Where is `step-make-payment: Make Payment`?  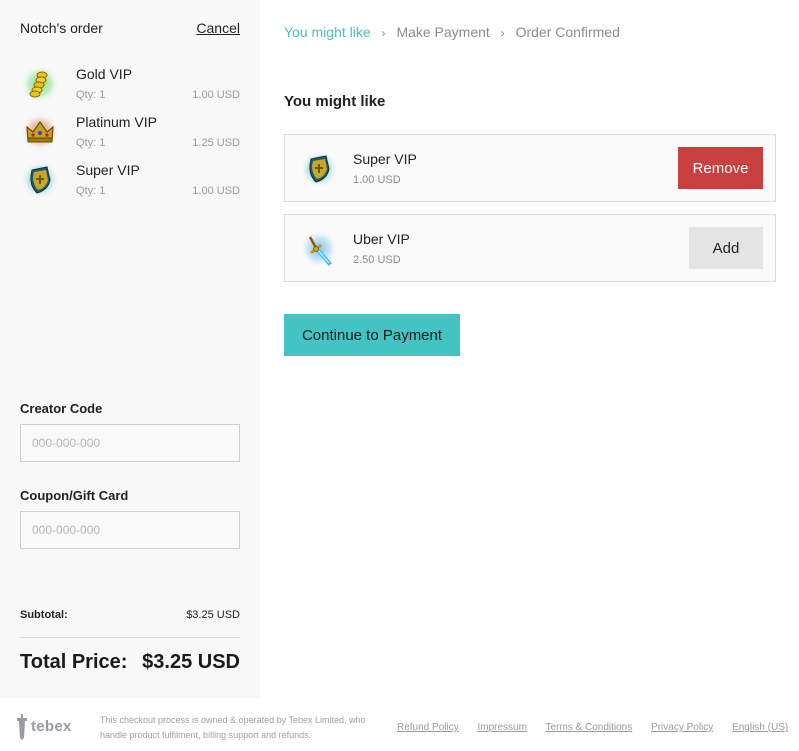
step-make-payment: Make Payment is located at coordinates (442, 32).